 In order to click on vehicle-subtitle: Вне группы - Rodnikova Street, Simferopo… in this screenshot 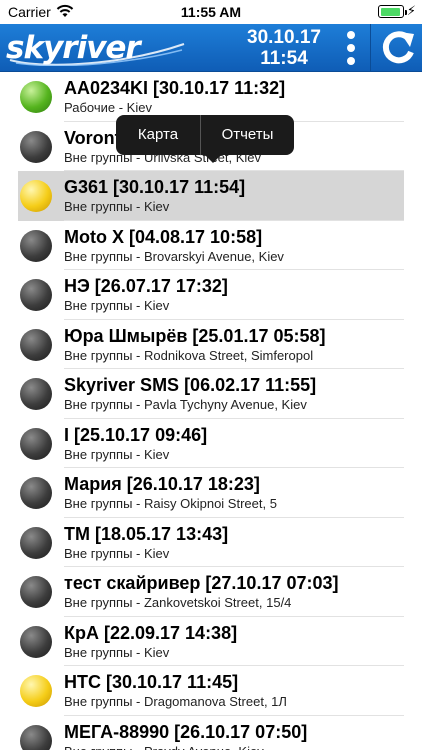, I will do `click(189, 355)`.